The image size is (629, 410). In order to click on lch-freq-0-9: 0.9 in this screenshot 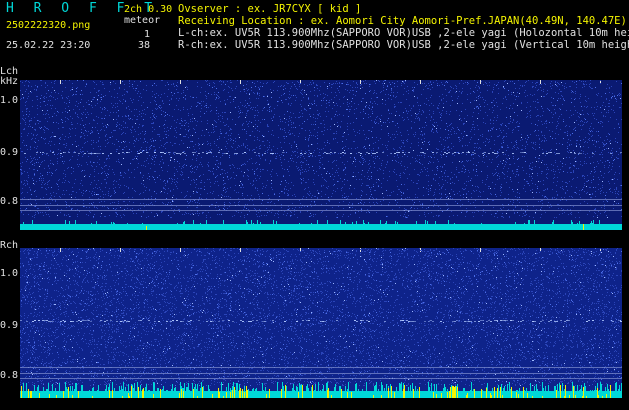, I will do `click(9, 152)`.